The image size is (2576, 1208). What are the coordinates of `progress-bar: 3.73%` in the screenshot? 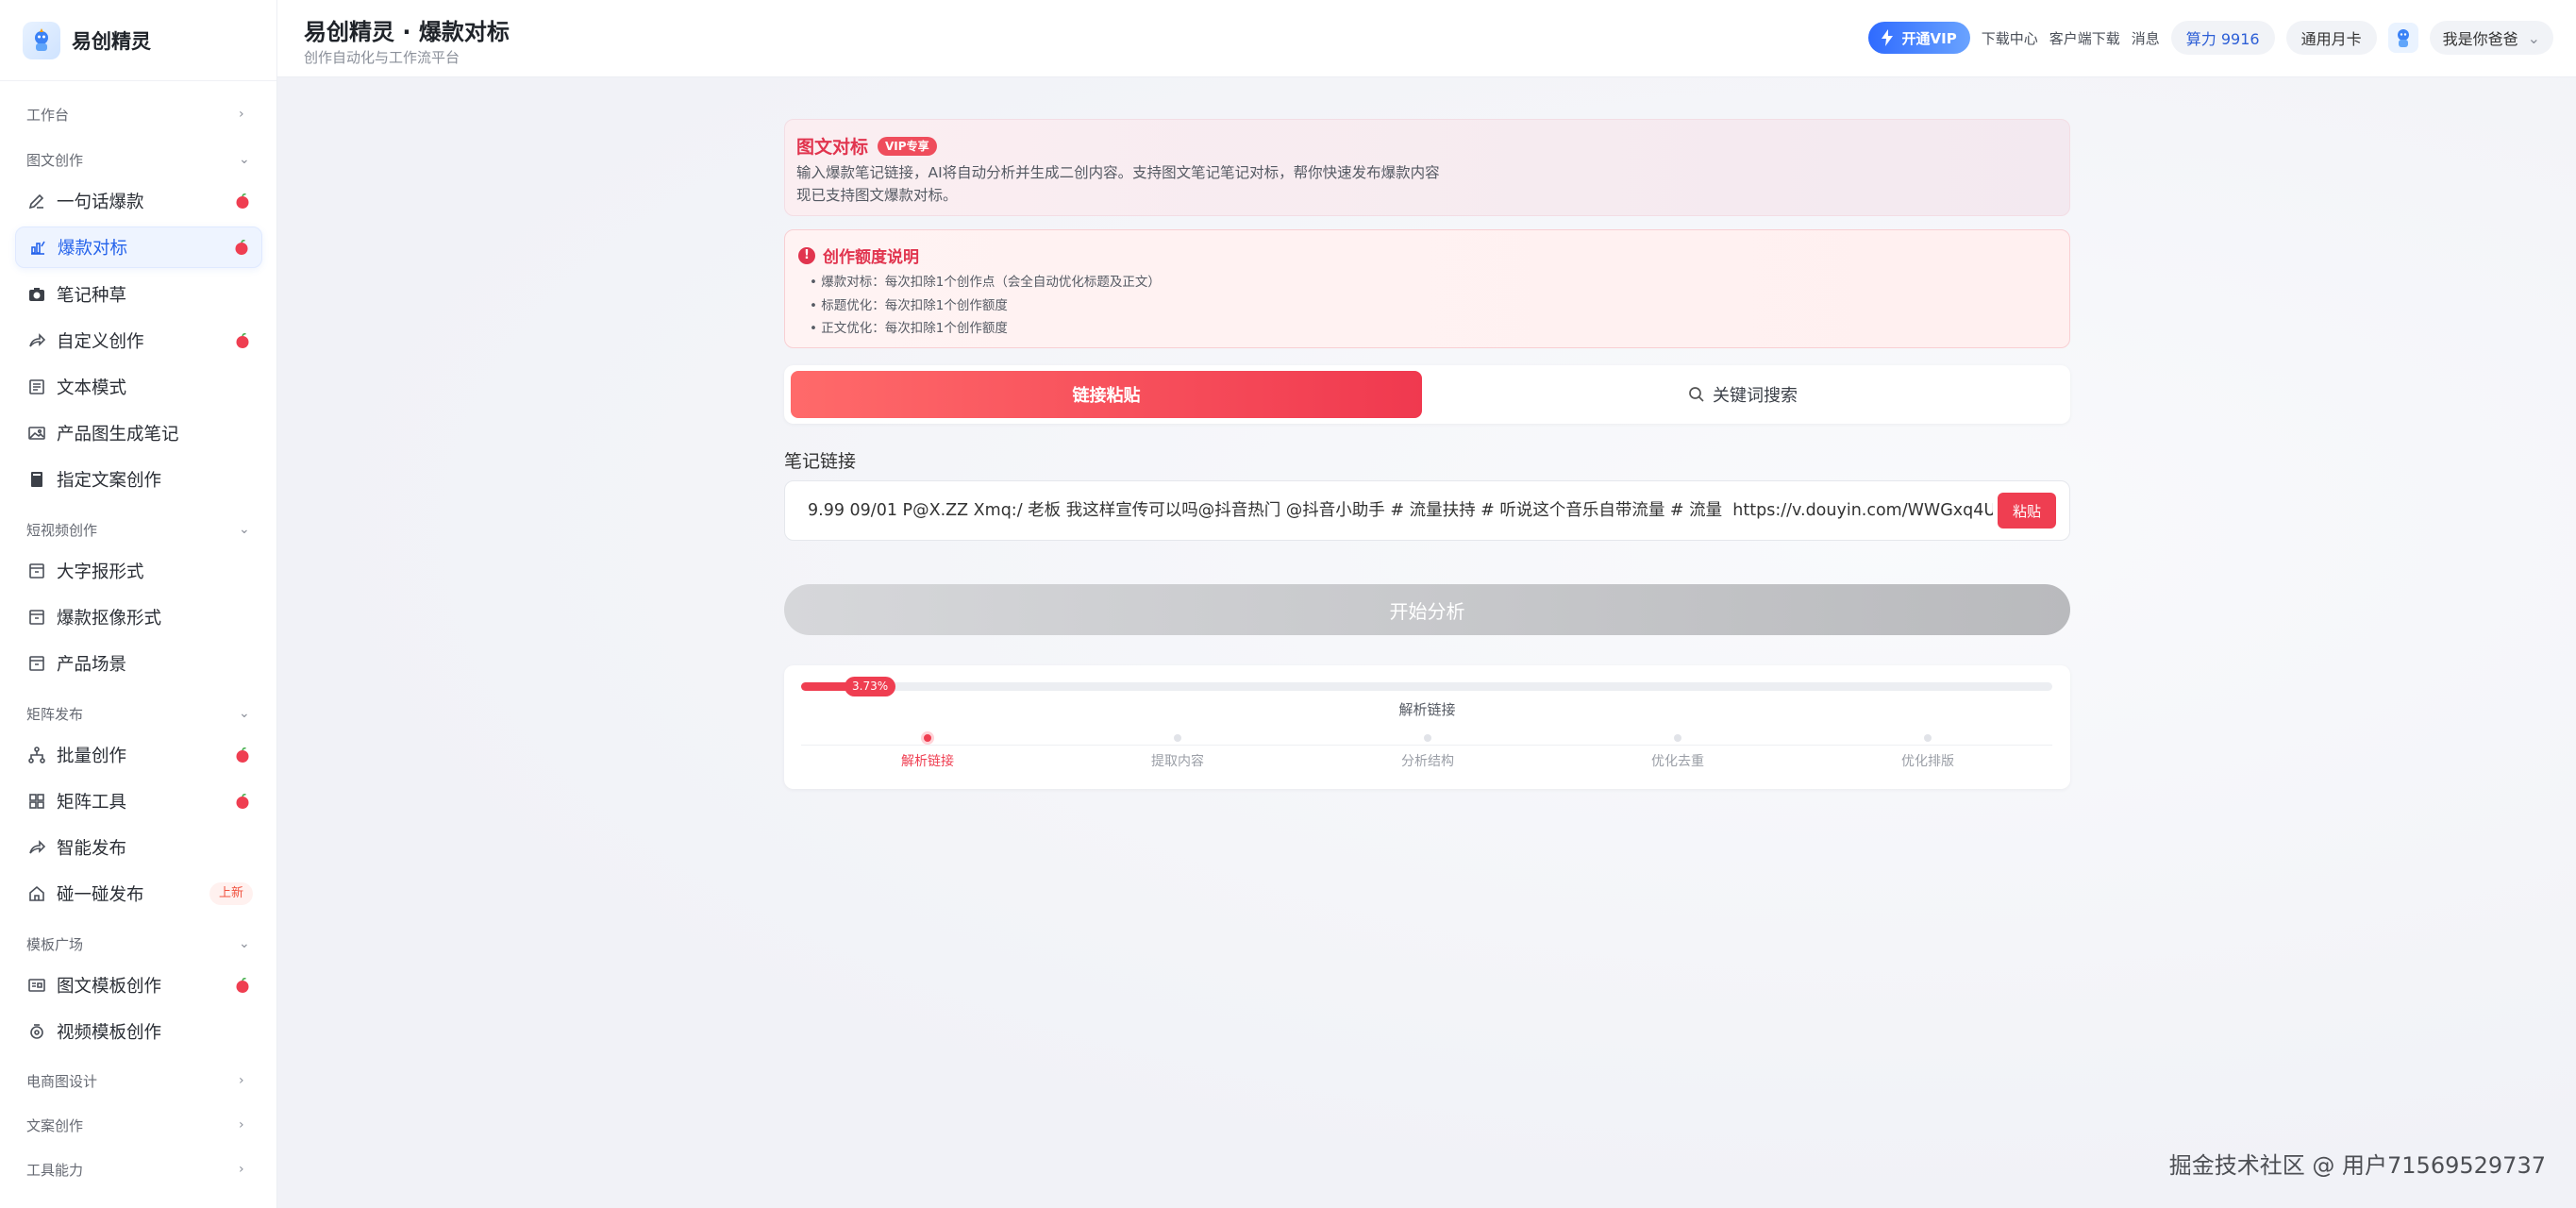 It's located at (1426, 686).